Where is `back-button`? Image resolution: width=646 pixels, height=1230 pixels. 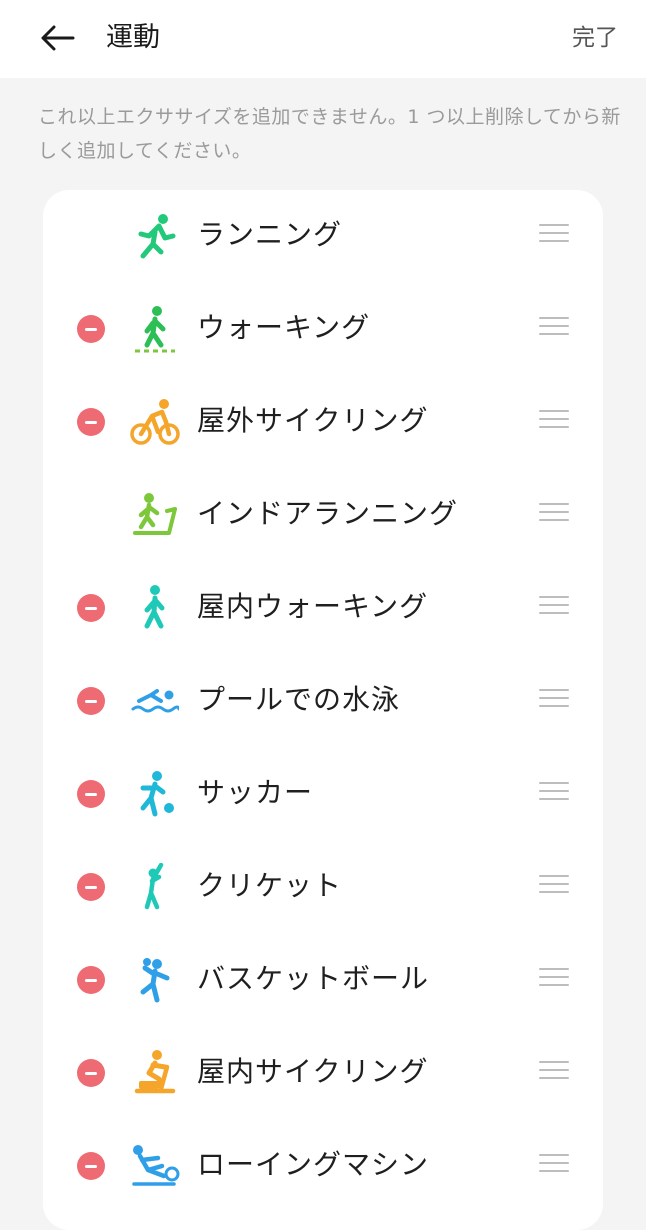
back-button is located at coordinates (58, 38).